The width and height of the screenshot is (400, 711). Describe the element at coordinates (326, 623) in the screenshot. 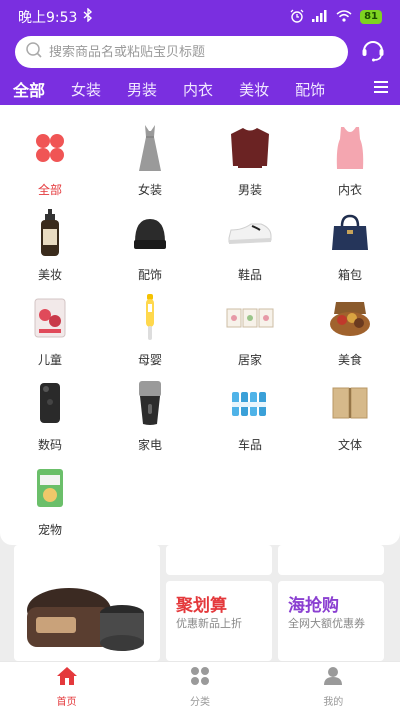

I see `promo-subtitle: 全网大额优惠券` at that location.